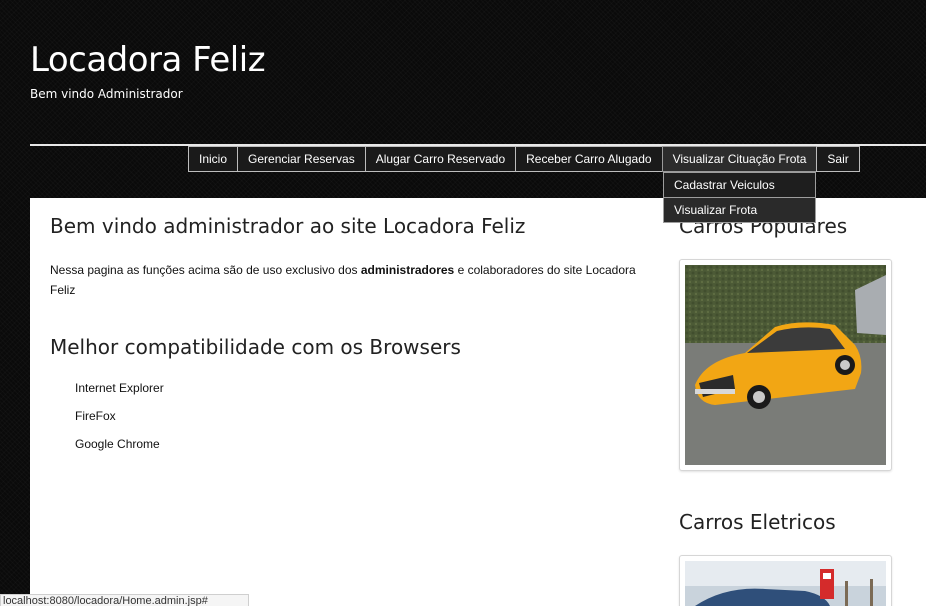 The height and width of the screenshot is (606, 926). Describe the element at coordinates (124, 600) in the screenshot. I see `status-bar-url: localhost:8080/locadora/Home.admin.jsp#` at that location.